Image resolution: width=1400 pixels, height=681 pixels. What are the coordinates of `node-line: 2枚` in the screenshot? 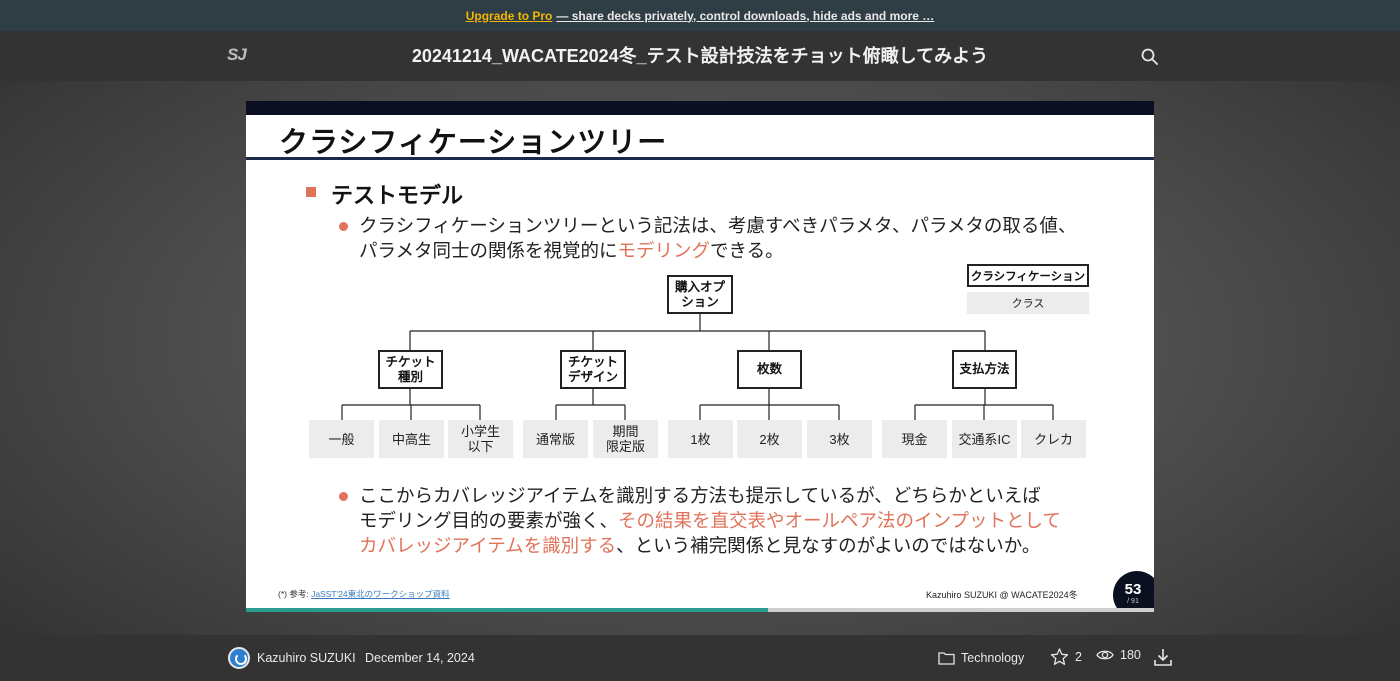 It's located at (769, 439).